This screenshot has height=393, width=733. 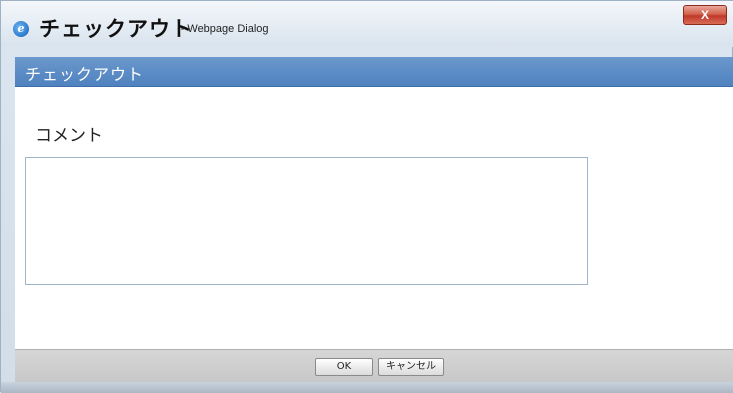 What do you see at coordinates (374, 72) in the screenshot?
I see `section-header: チェックアウト` at bounding box center [374, 72].